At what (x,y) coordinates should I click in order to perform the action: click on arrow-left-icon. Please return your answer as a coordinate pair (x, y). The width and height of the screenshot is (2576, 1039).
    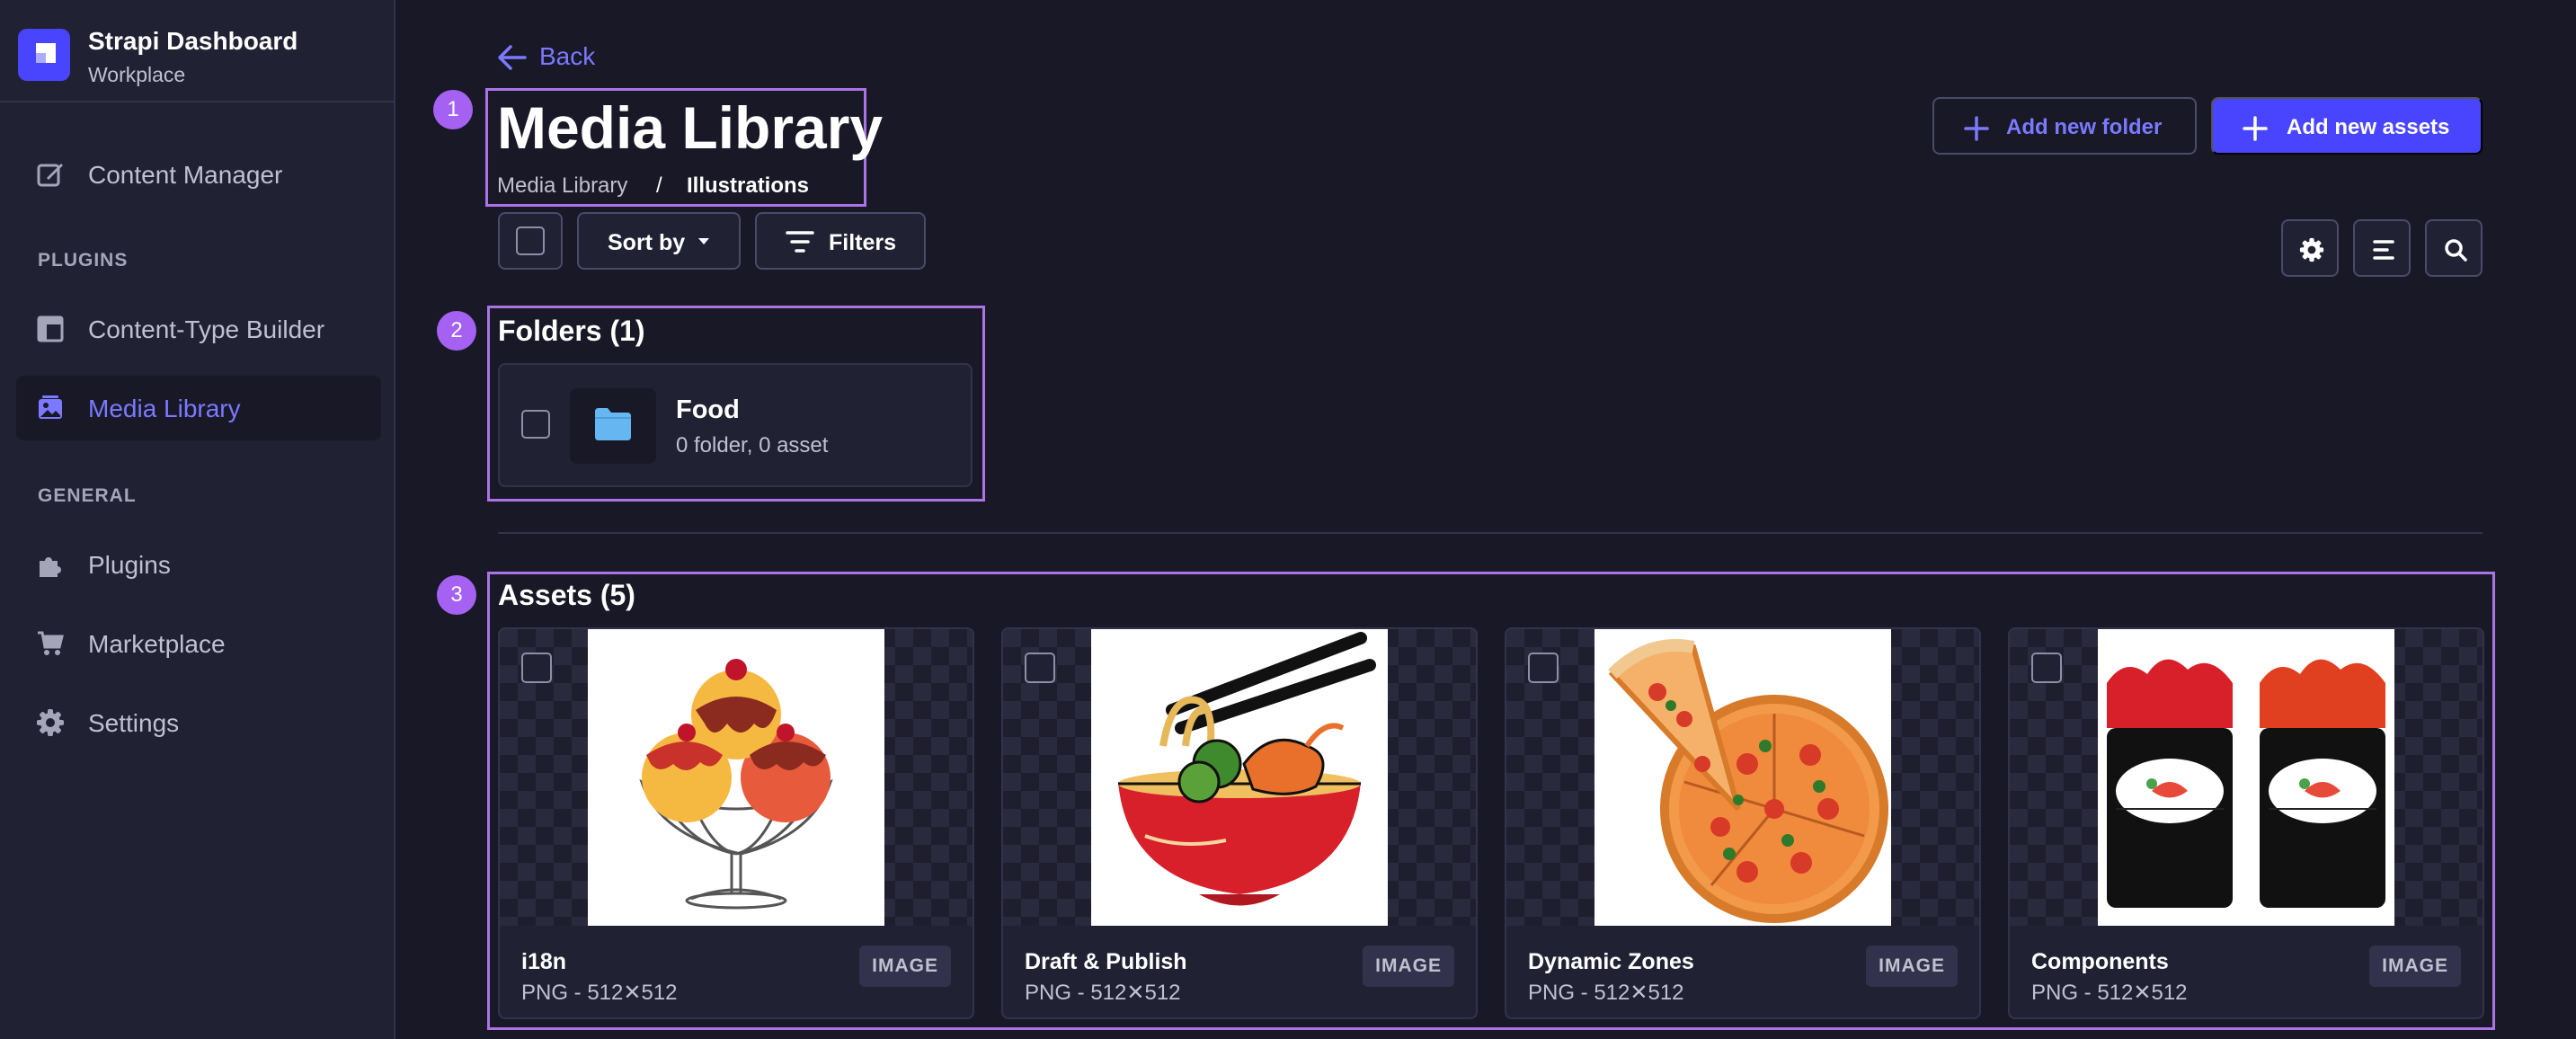
    Looking at the image, I should click on (512, 57).